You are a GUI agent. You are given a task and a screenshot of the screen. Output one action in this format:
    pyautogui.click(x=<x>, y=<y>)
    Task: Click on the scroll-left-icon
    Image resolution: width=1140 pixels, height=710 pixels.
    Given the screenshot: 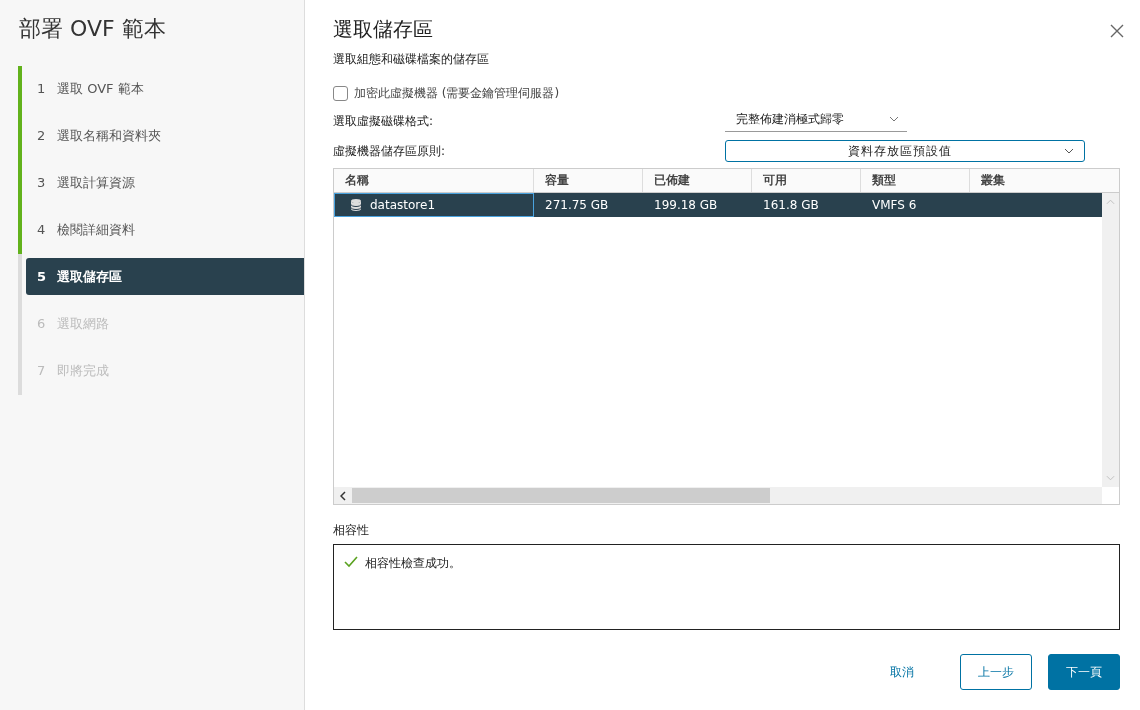 What is the action you would take?
    pyautogui.click(x=343, y=495)
    